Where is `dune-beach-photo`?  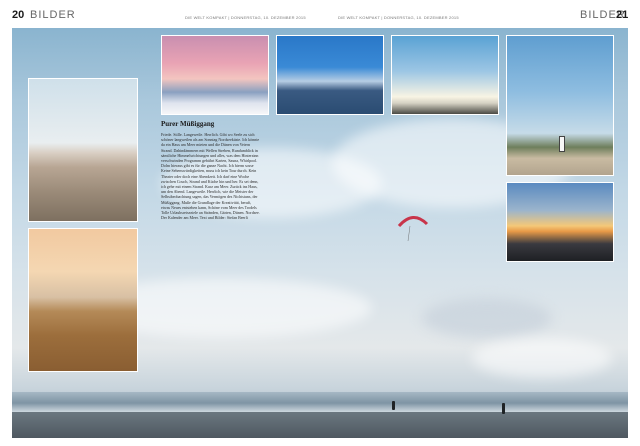
dune-beach-photo is located at coordinates (83, 150).